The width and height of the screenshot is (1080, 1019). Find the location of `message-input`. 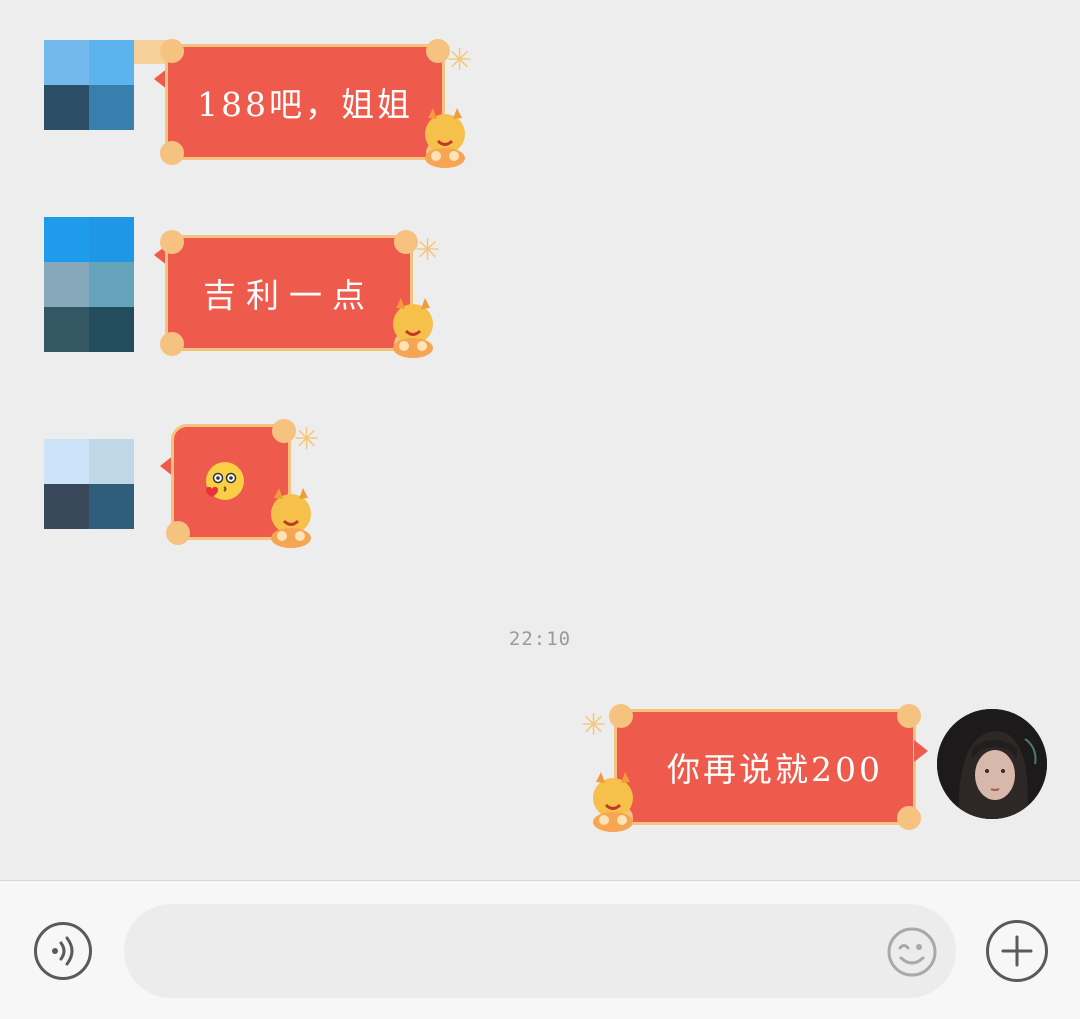

message-input is located at coordinates (540, 951).